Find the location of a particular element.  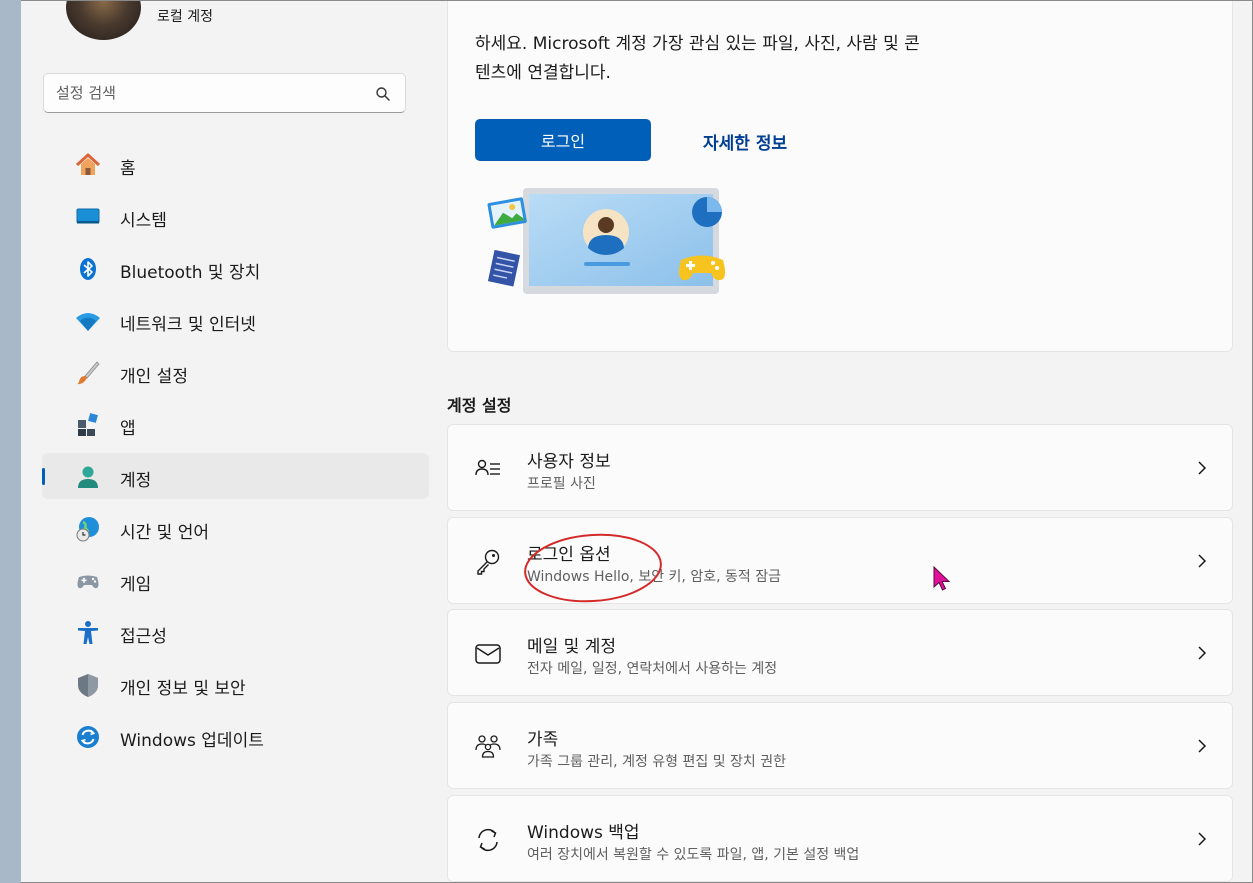

account-icon is located at coordinates (88, 477).